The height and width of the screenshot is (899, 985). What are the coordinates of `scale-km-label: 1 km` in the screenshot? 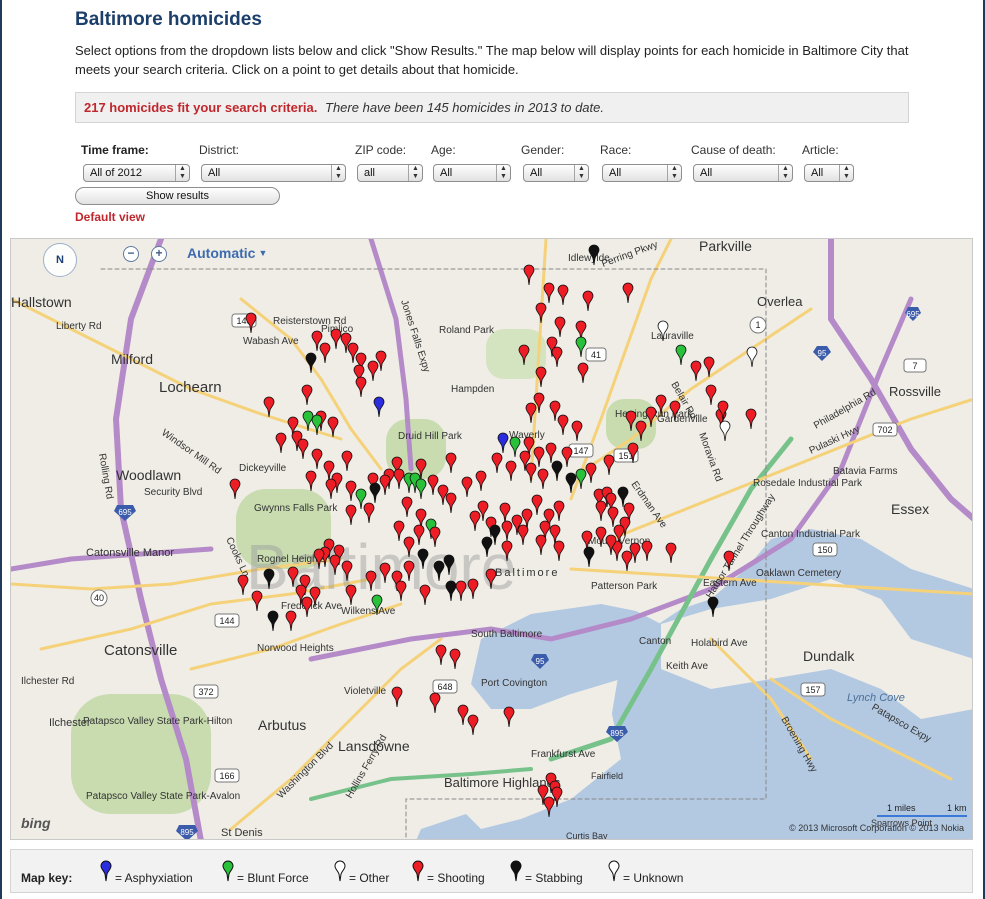 It's located at (957, 808).